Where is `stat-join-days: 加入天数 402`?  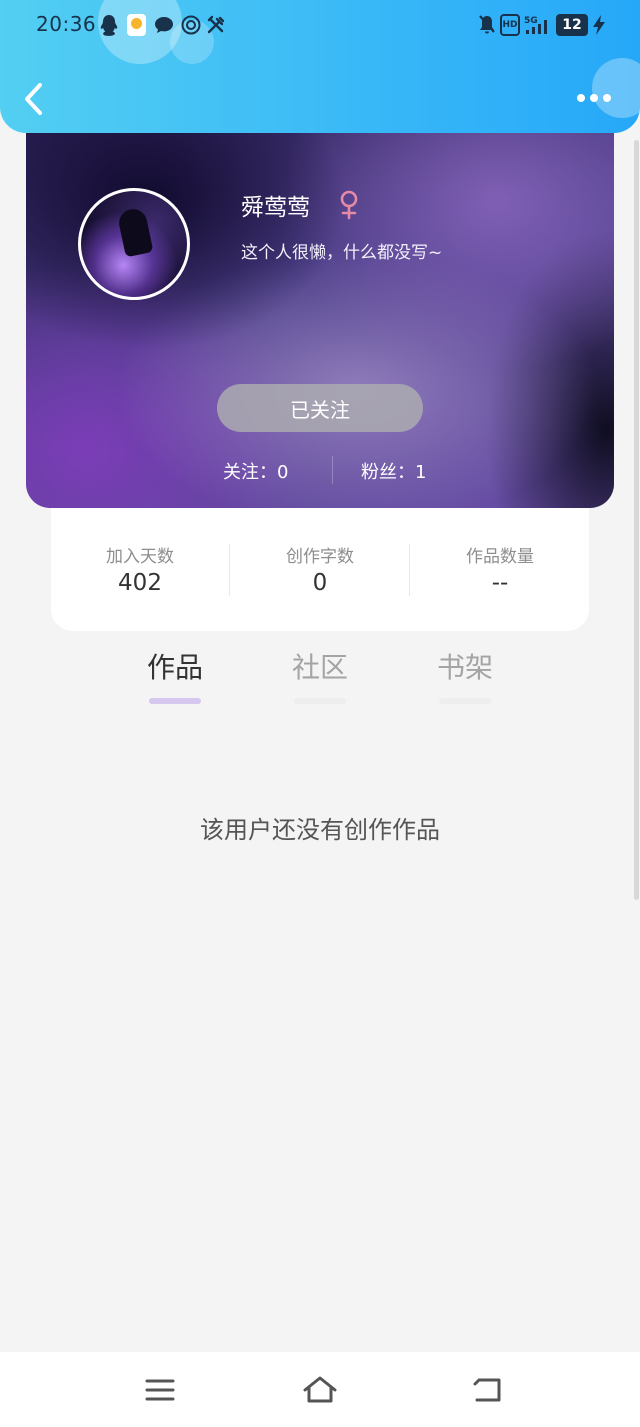 stat-join-days: 加入天数 402 is located at coordinates (140, 569).